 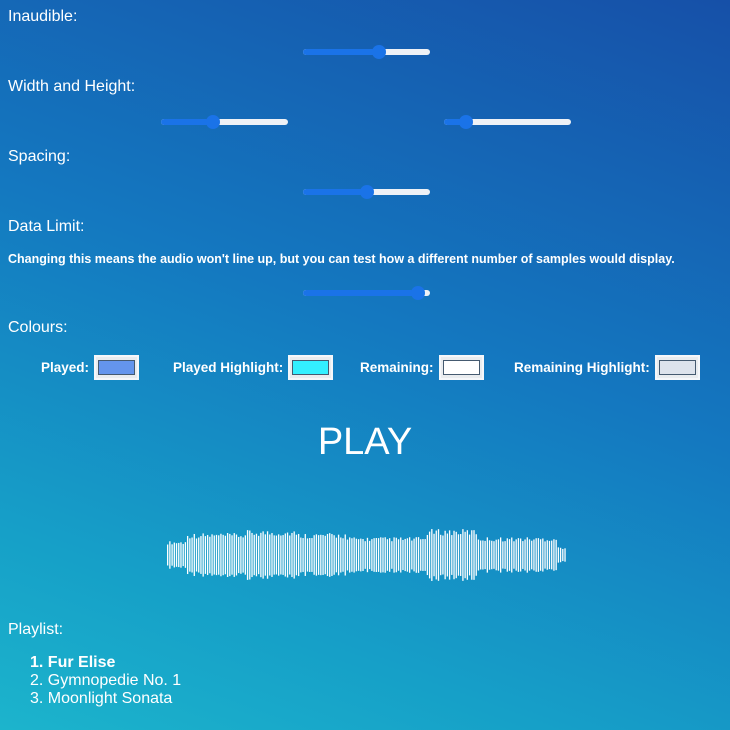 I want to click on played-colour-item: Played:, so click(x=90, y=367).